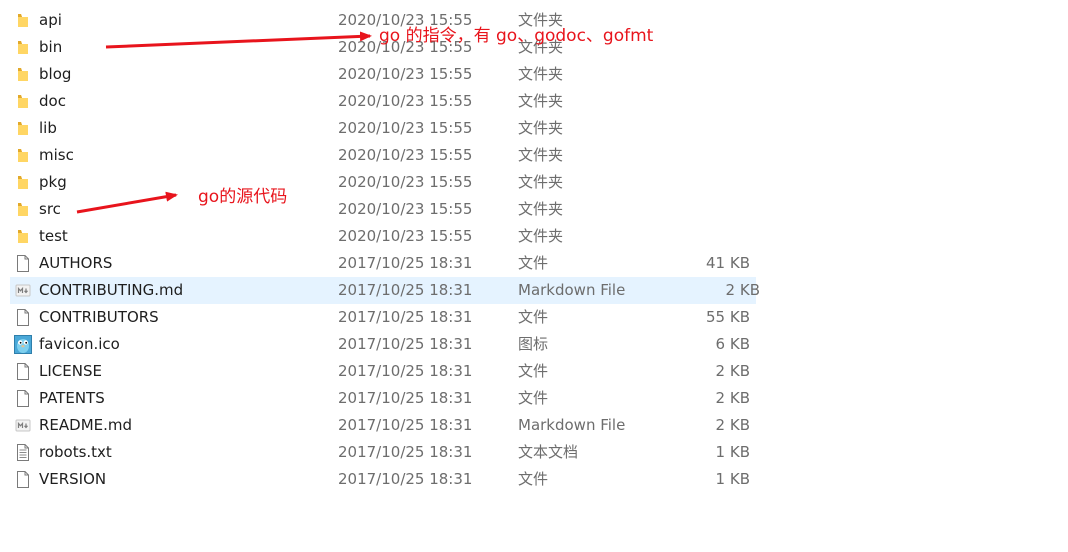 This screenshot has width=1068, height=552. What do you see at coordinates (224, 122) in the screenshot?
I see `annotation-arrows` at bounding box center [224, 122].